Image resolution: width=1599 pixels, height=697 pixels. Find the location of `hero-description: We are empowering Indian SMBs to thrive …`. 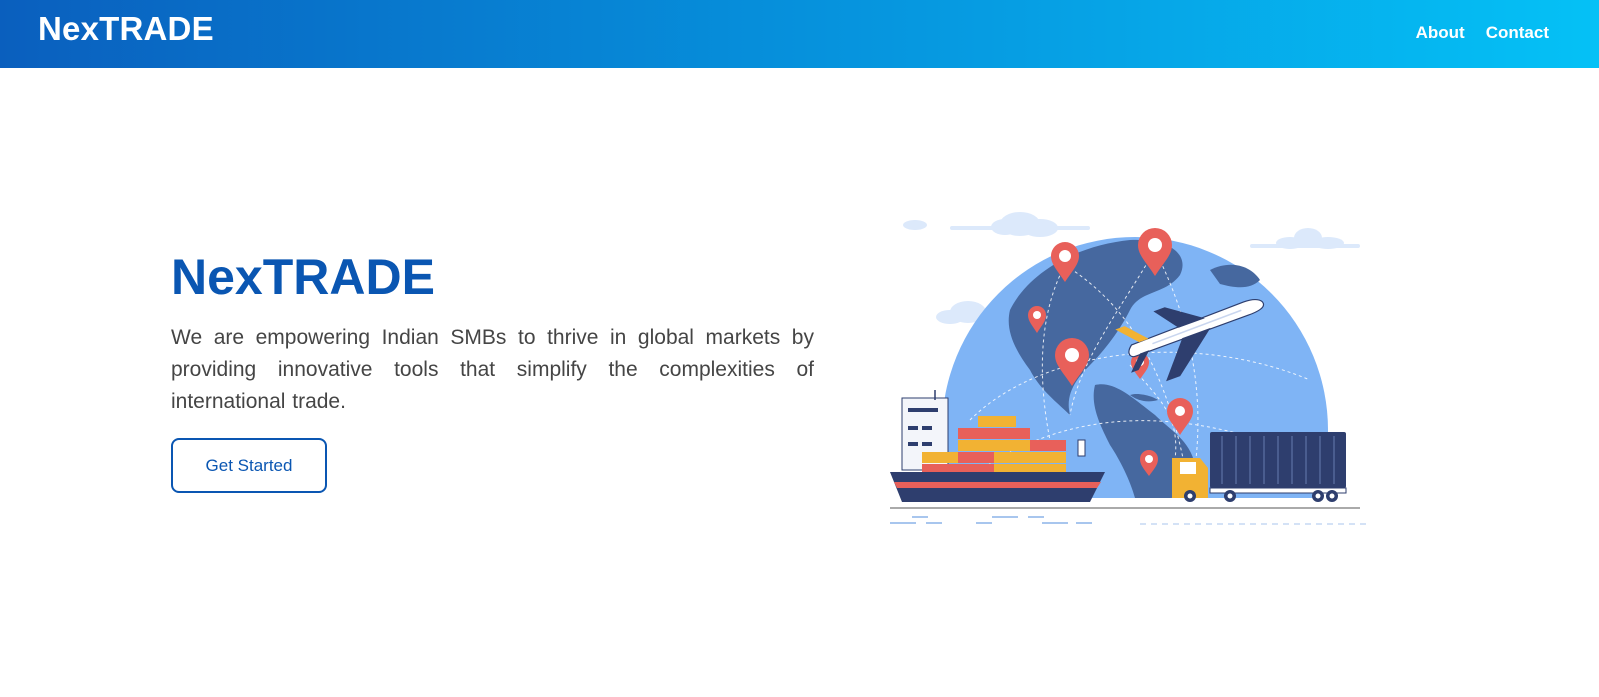

hero-description: We are empowering Indian SMBs to thrive … is located at coordinates (492, 369).